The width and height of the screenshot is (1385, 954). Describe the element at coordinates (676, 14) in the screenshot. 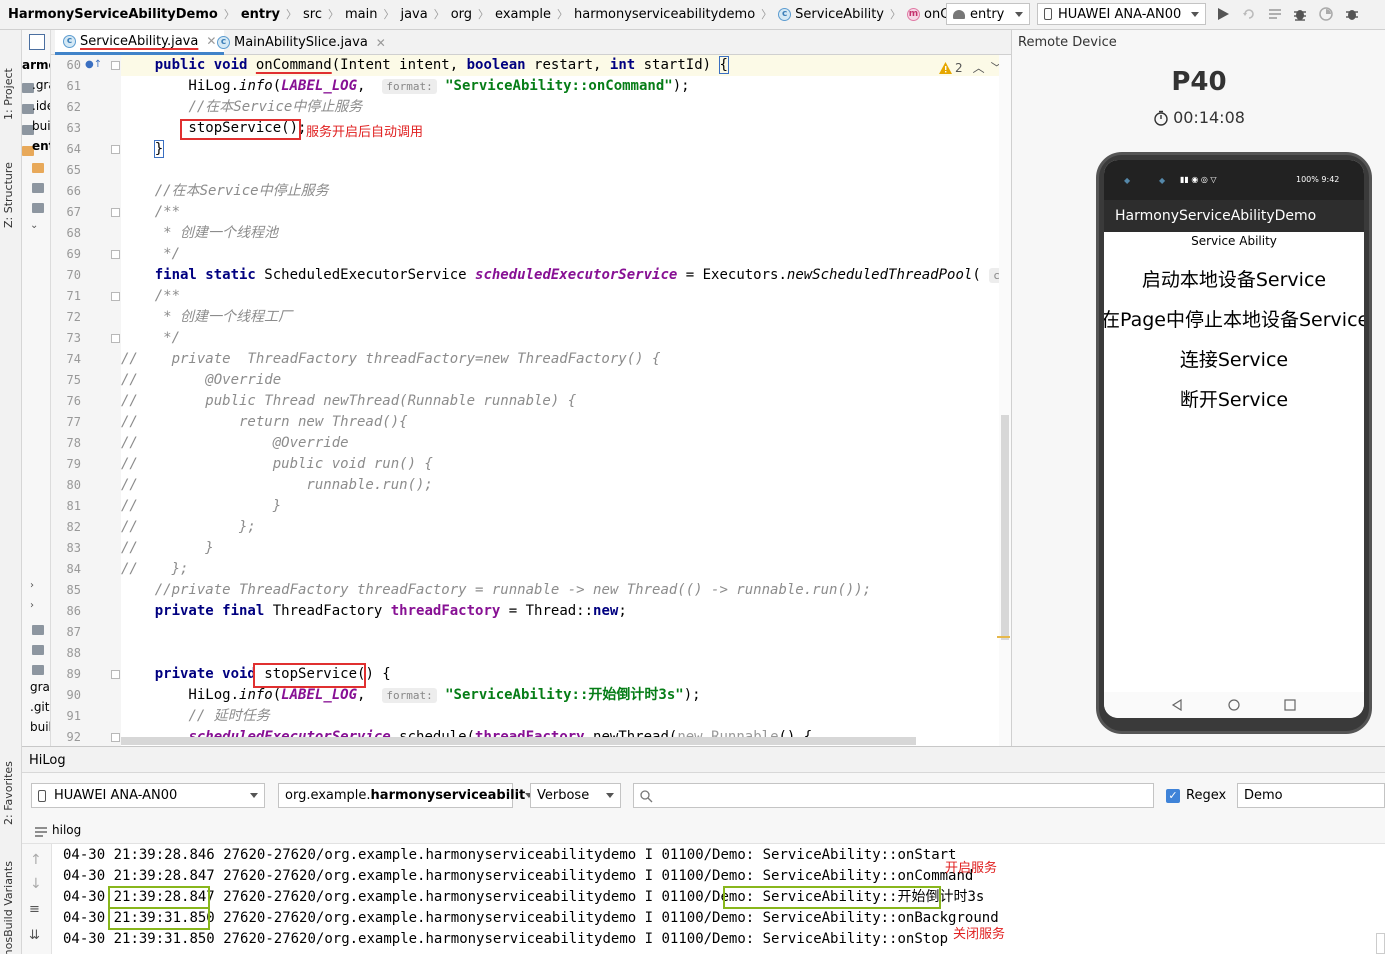

I see `breadcrumb-item: harmonyserviceabilitydemo 〉` at that location.